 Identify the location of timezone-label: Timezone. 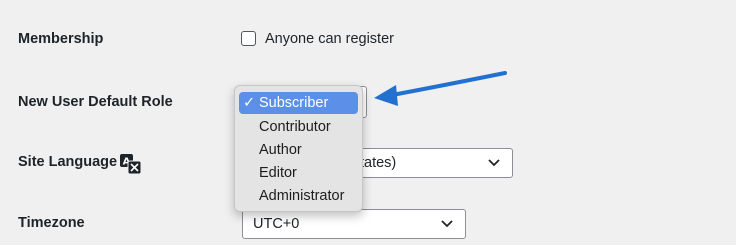
(51, 223).